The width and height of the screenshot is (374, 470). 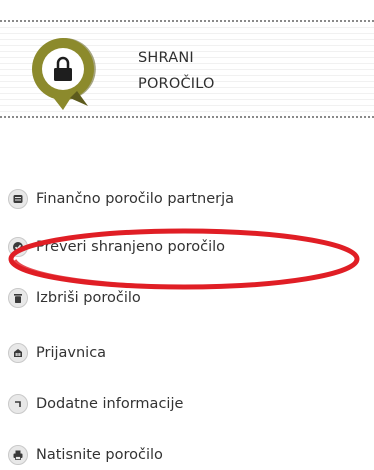 I want to click on menu-item-label: Preveri shranjeno poročilo, so click(x=131, y=247).